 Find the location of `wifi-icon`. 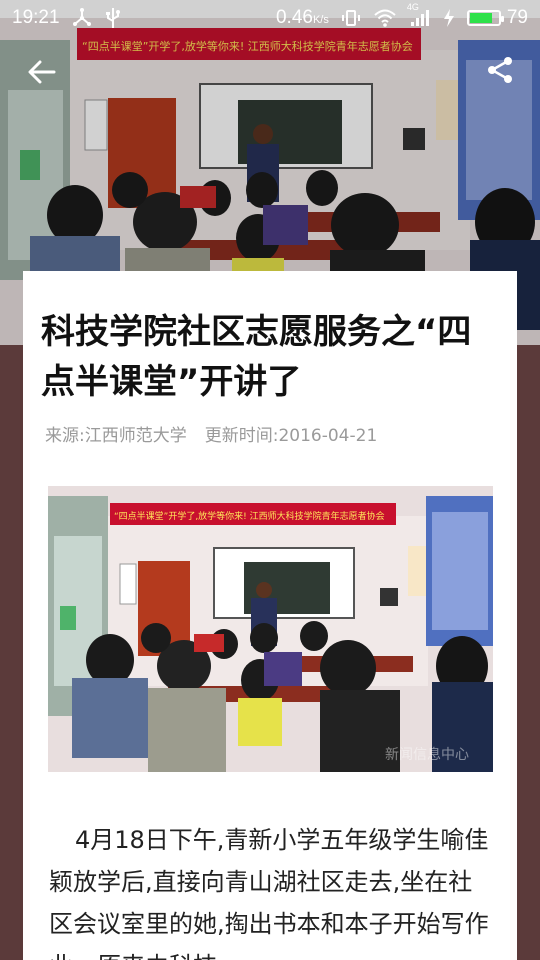

wifi-icon is located at coordinates (385, 18).